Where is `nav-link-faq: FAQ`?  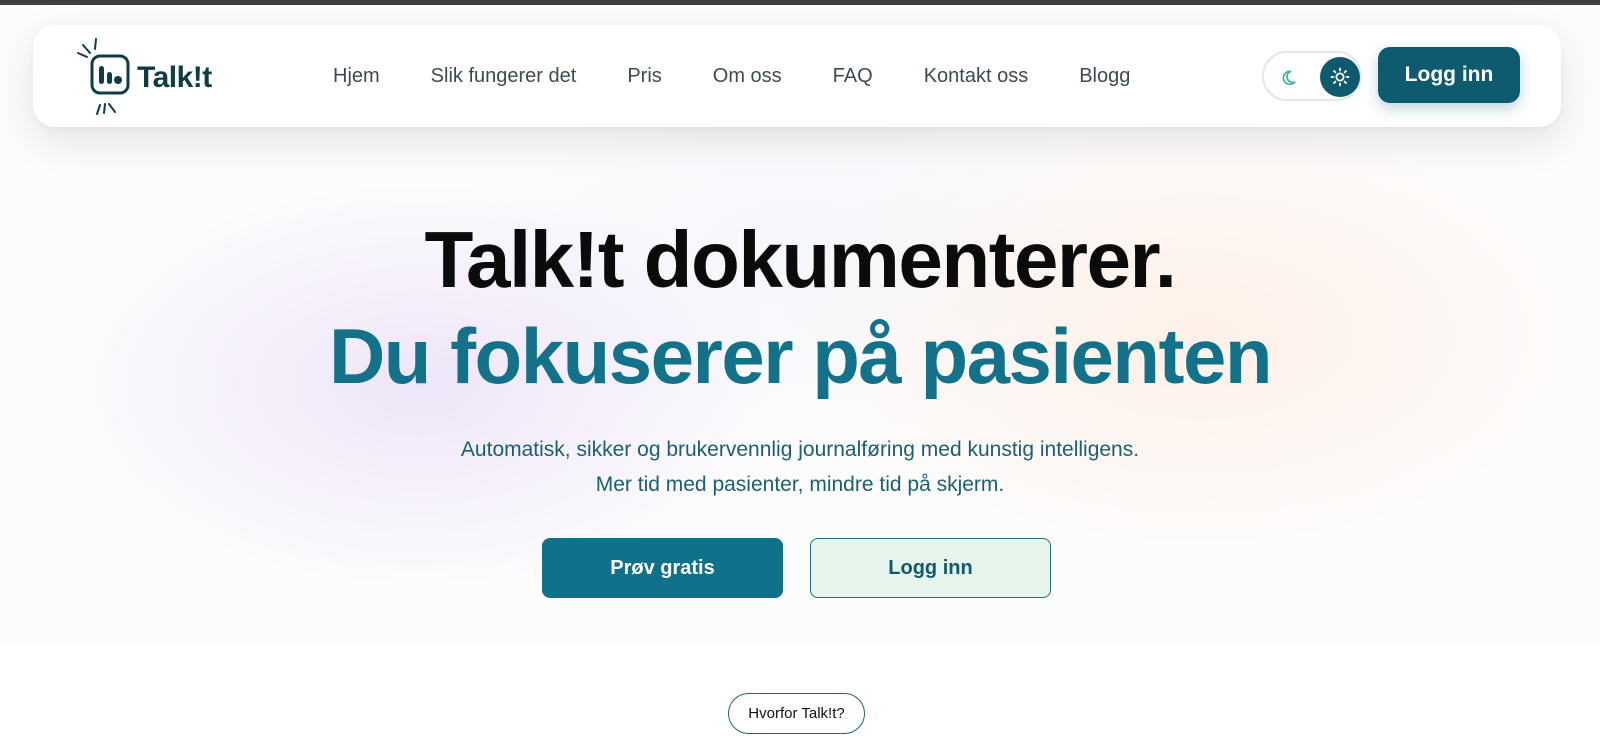
nav-link-faq: FAQ is located at coordinates (853, 76).